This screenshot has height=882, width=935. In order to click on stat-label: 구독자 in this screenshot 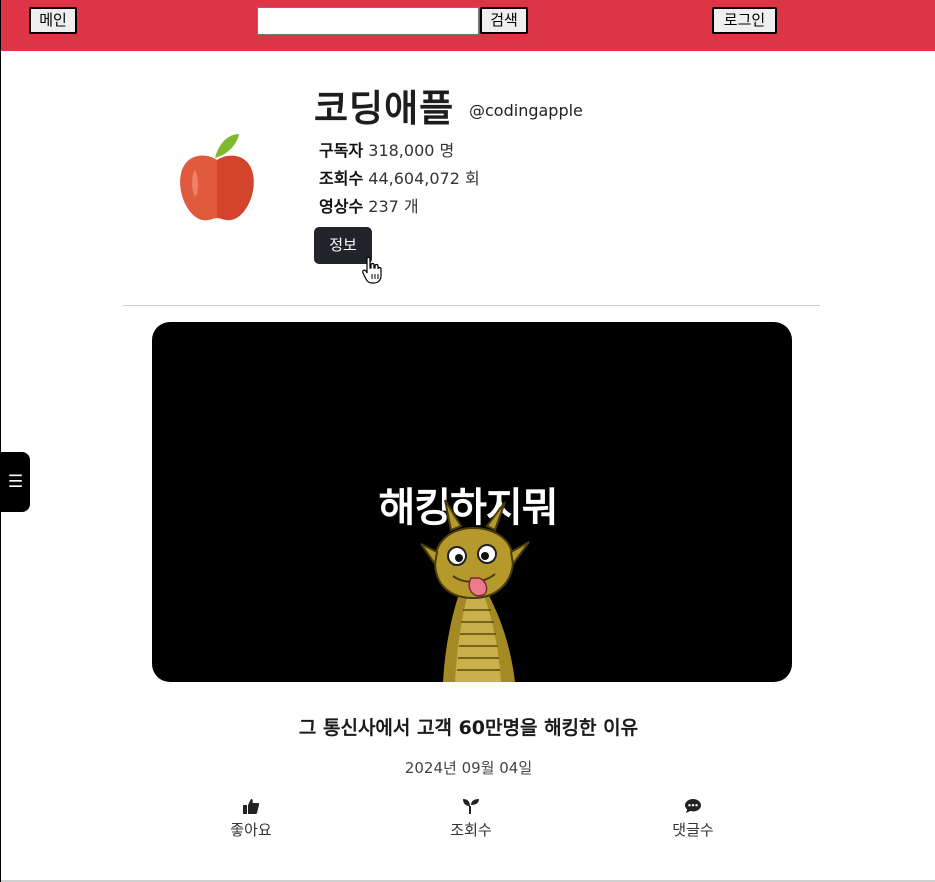, I will do `click(341, 150)`.